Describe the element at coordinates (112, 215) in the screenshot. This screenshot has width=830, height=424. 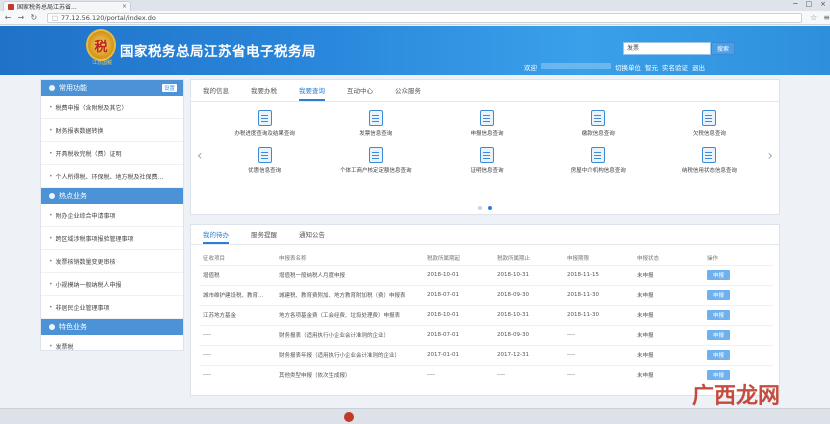
I see `sidebar-item: • 附办企业综合申请事项` at that location.